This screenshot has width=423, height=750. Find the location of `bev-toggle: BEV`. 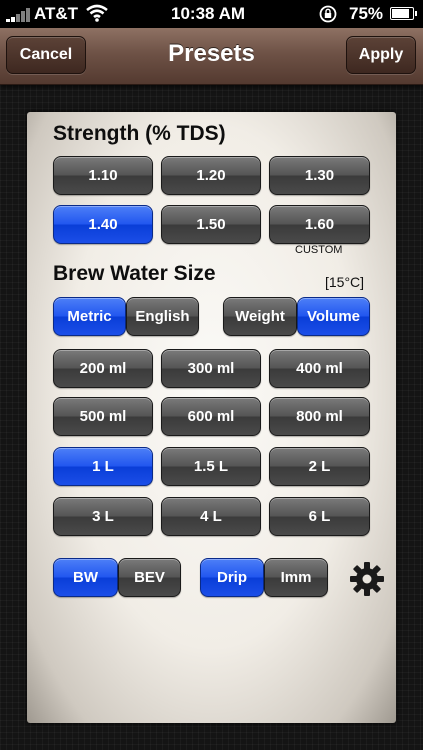

bev-toggle: BEV is located at coordinates (149, 577).